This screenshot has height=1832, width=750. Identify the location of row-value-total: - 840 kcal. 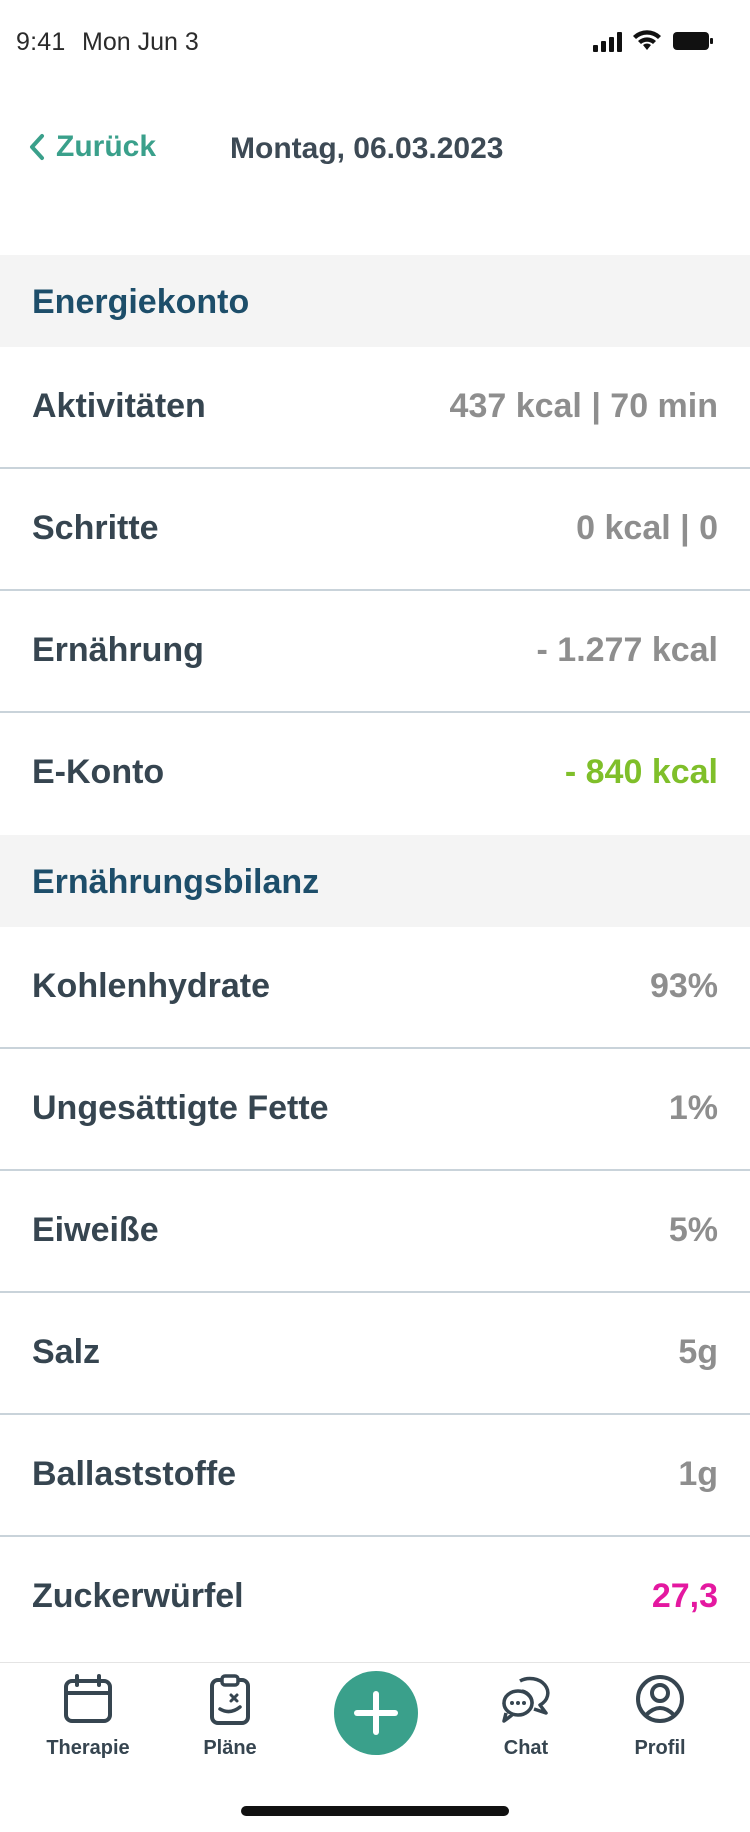
(641, 772).